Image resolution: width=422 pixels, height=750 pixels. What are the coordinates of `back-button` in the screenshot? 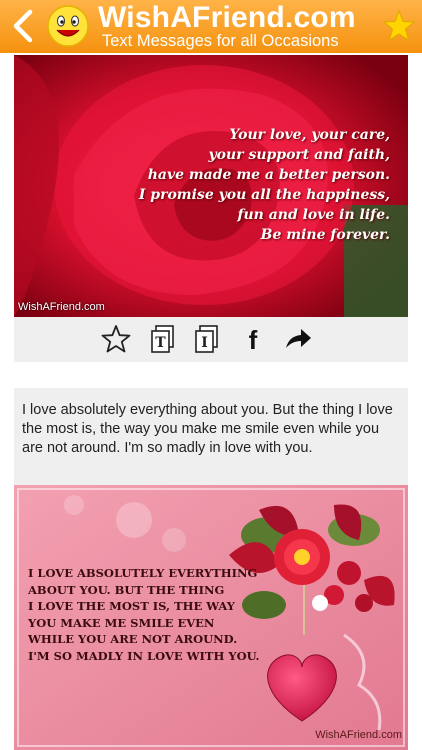 It's located at (23, 26).